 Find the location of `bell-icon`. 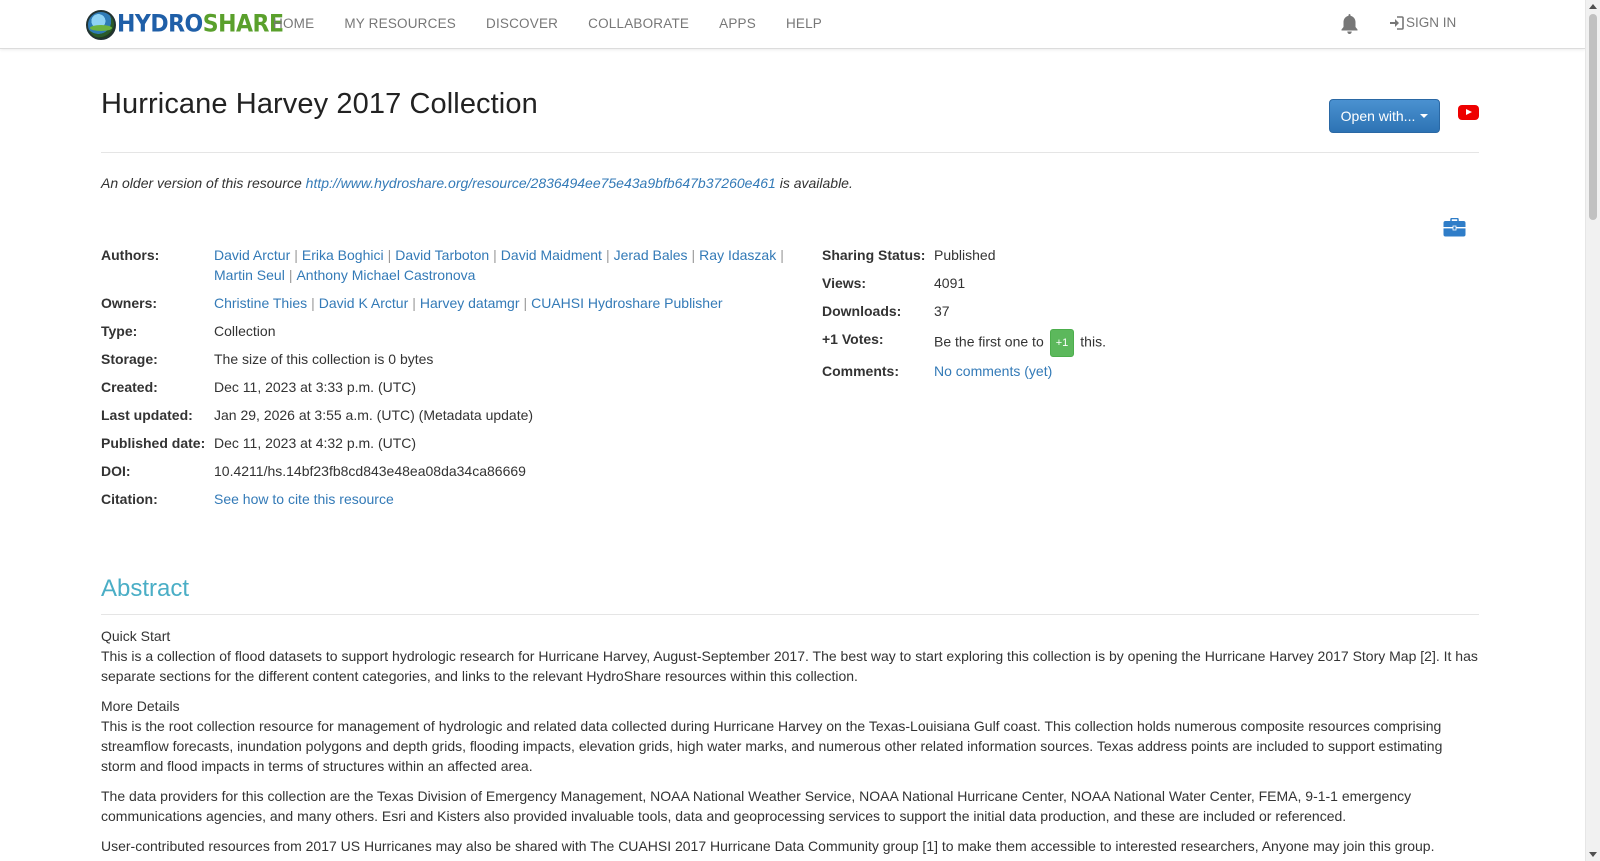

bell-icon is located at coordinates (1349, 24).